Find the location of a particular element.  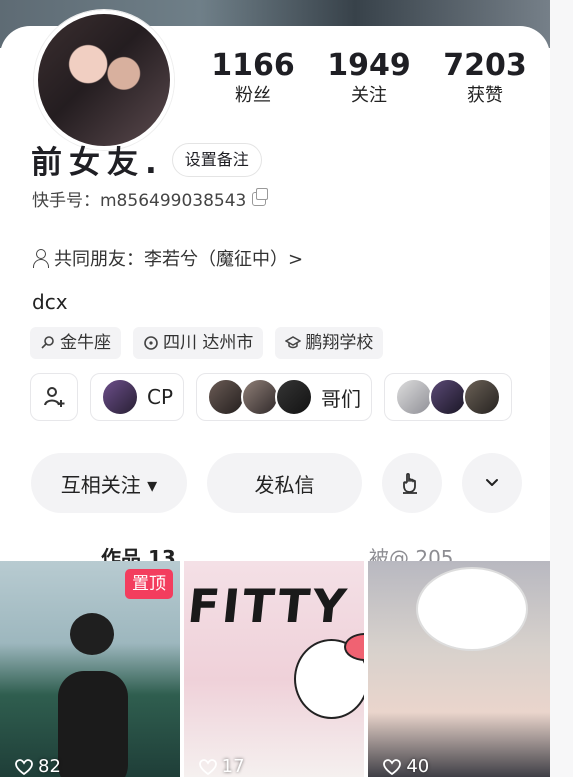

tag-location-label: 四川 达州市 is located at coordinates (208, 343).